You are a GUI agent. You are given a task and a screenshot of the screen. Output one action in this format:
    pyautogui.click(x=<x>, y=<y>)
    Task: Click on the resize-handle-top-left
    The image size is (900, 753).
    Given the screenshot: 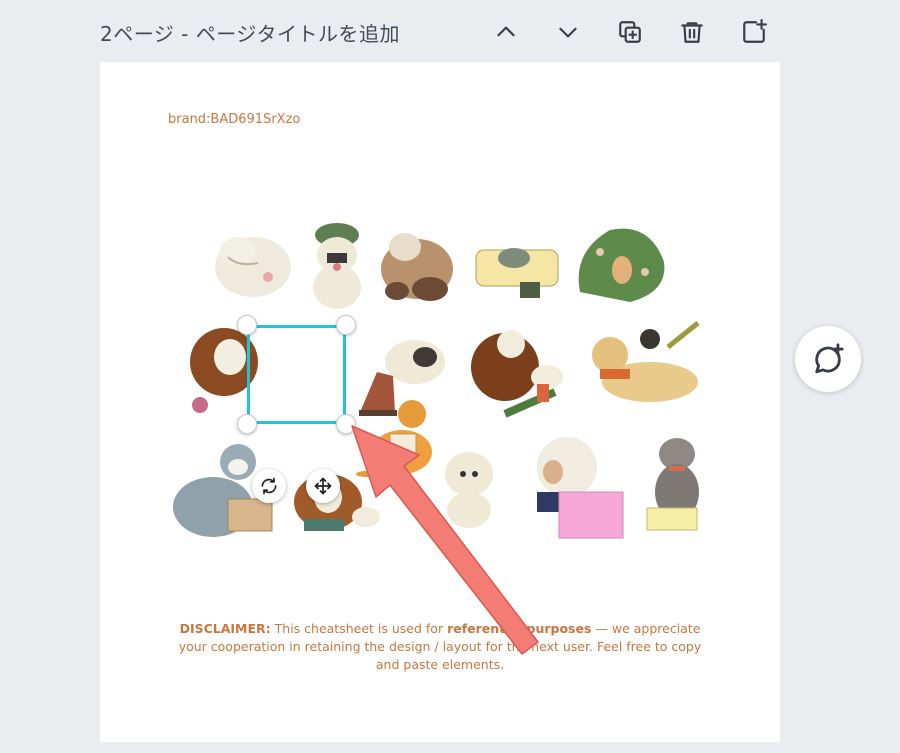 What is the action you would take?
    pyautogui.click(x=247, y=325)
    